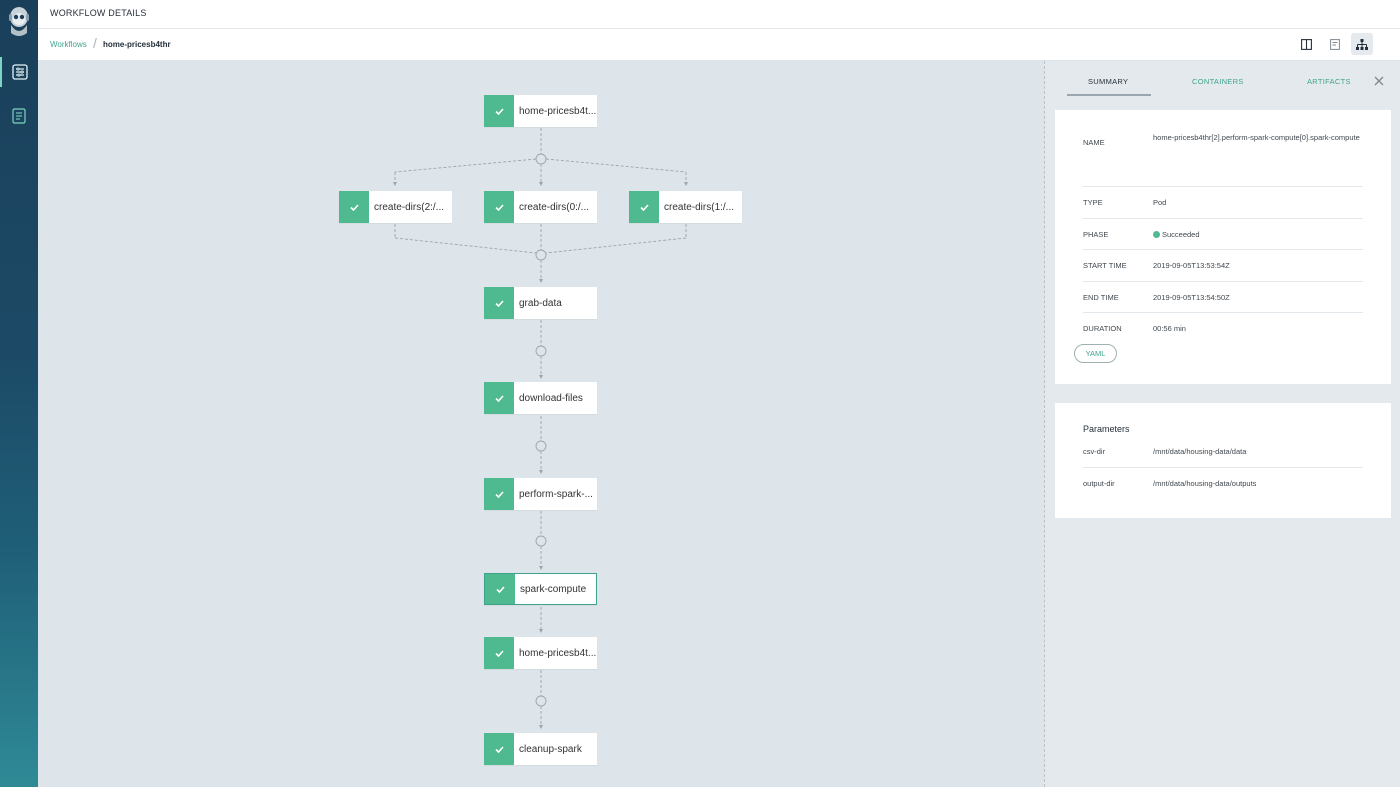 The height and width of the screenshot is (787, 1400). I want to click on summary-row-end-time: END TIME 2019-09-05T13:54:50Z, so click(1223, 297).